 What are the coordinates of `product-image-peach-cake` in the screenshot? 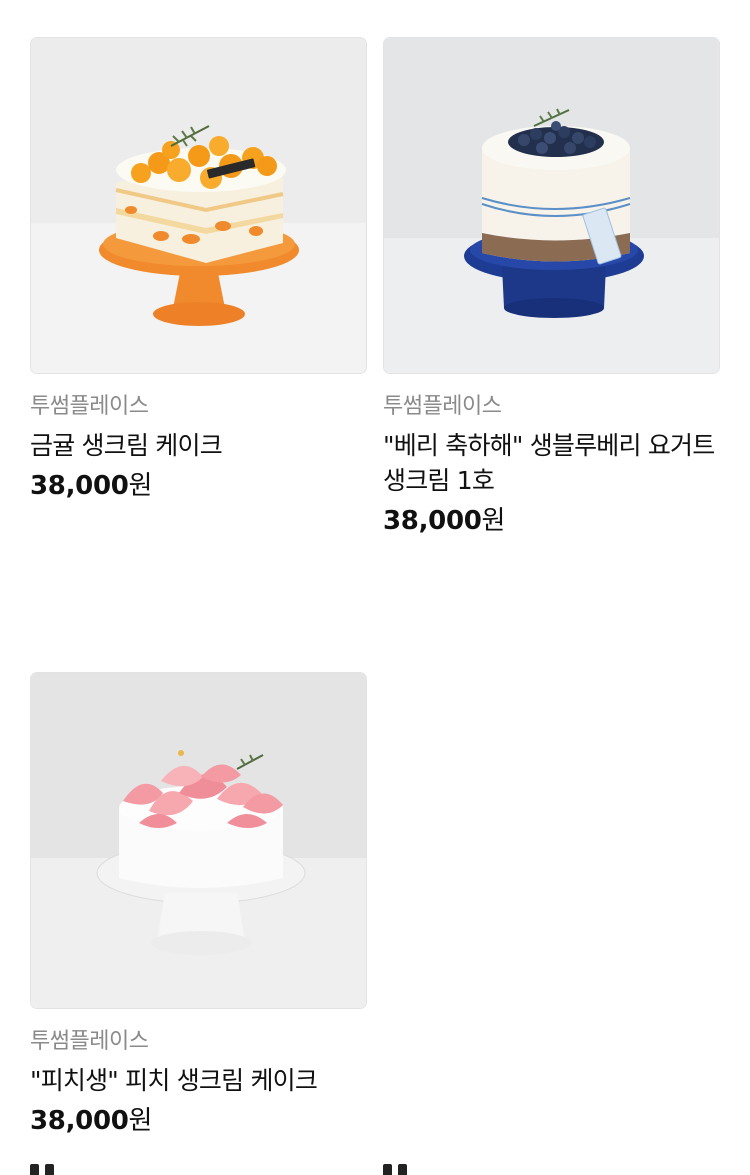 It's located at (198, 840).